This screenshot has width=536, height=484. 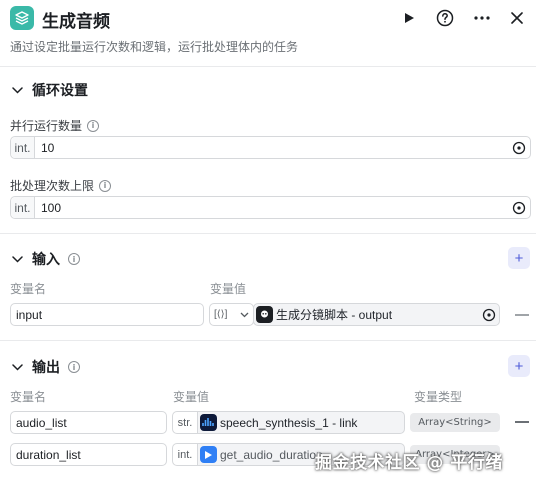 What do you see at coordinates (55, 125) in the screenshot?
I see `concurrency-label: 并行运行数量 i` at bounding box center [55, 125].